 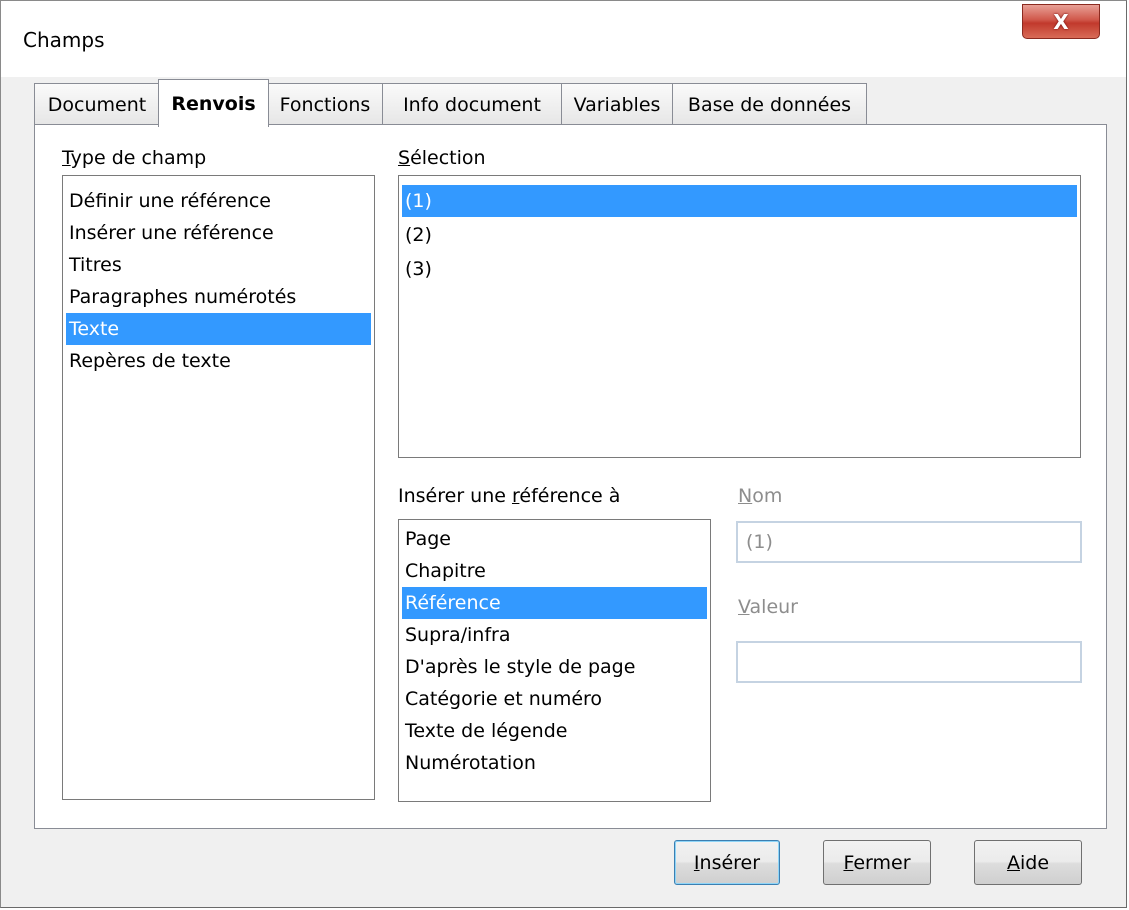 What do you see at coordinates (442, 158) in the screenshot?
I see `selection-label: Sélection` at bounding box center [442, 158].